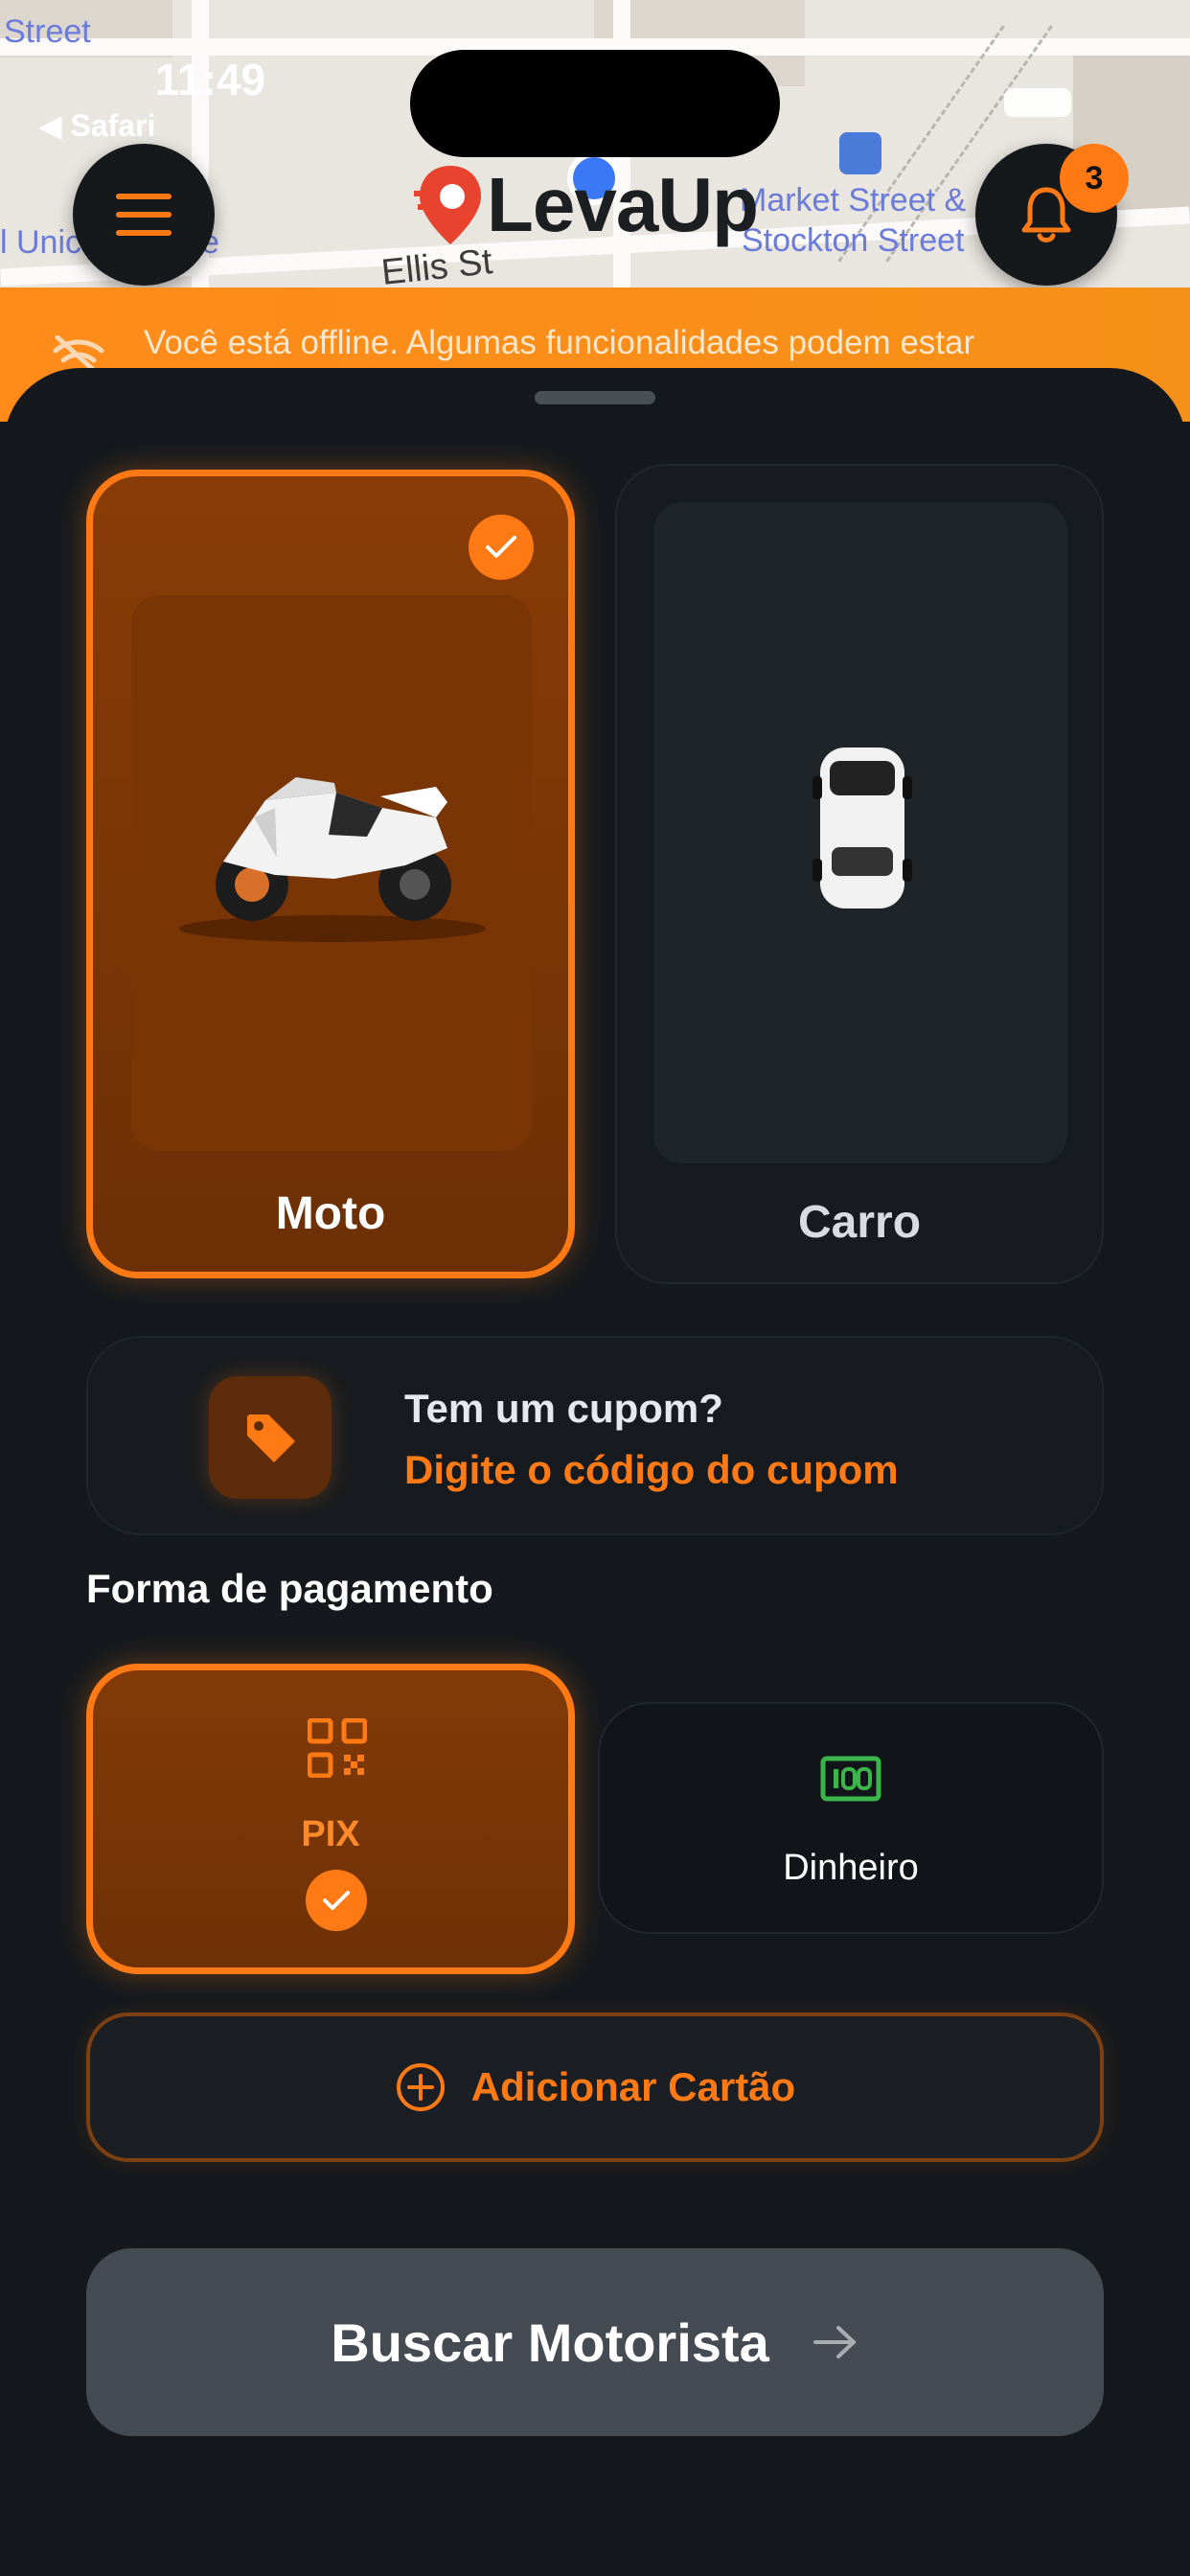 Image resolution: width=1190 pixels, height=2576 pixels. What do you see at coordinates (1038, 102) in the screenshot?
I see `battery-icon` at bounding box center [1038, 102].